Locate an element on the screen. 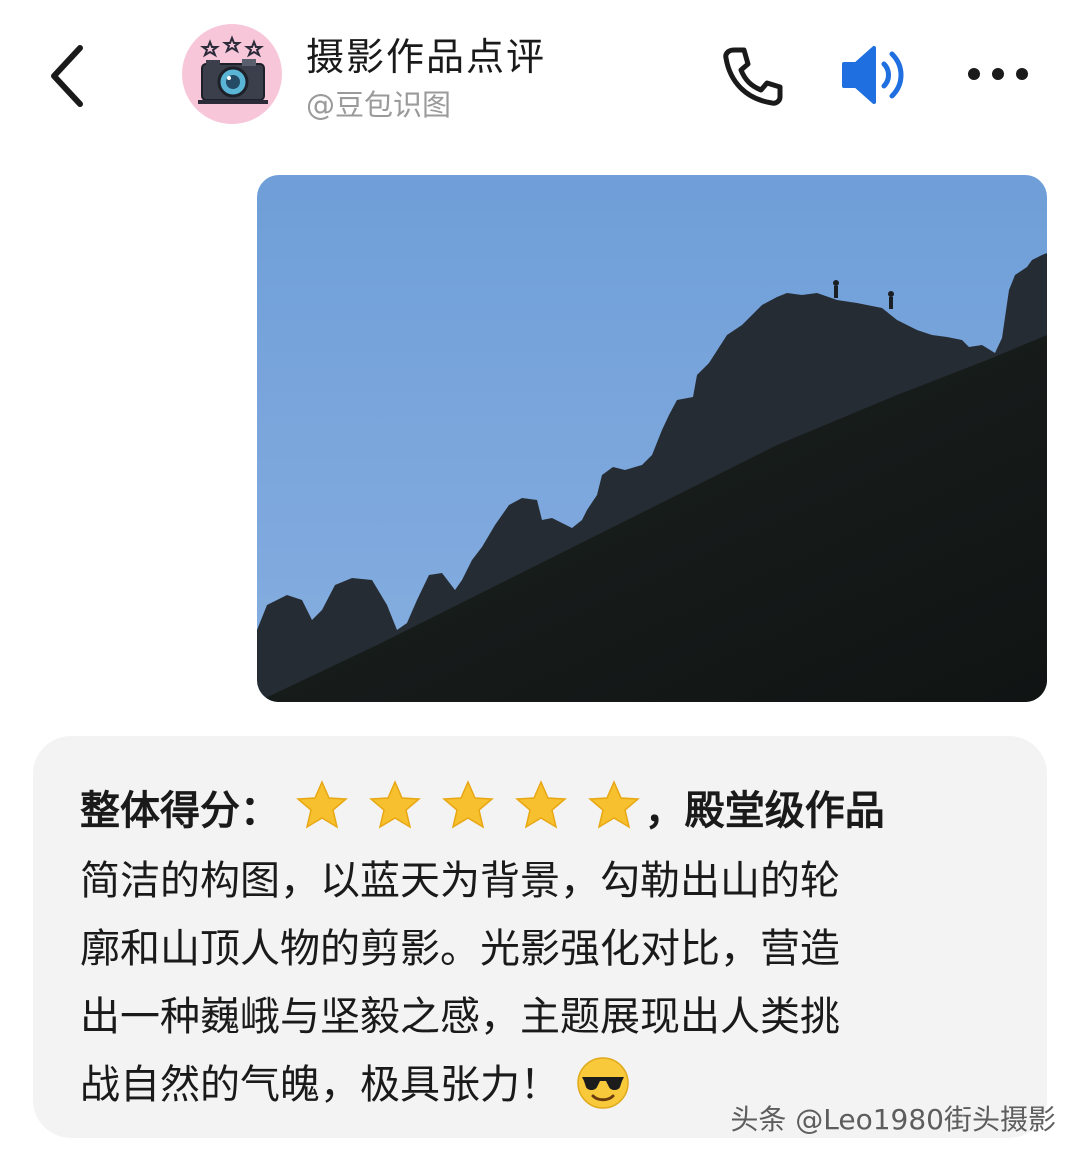  chevron-left-icon is located at coordinates (67, 76).